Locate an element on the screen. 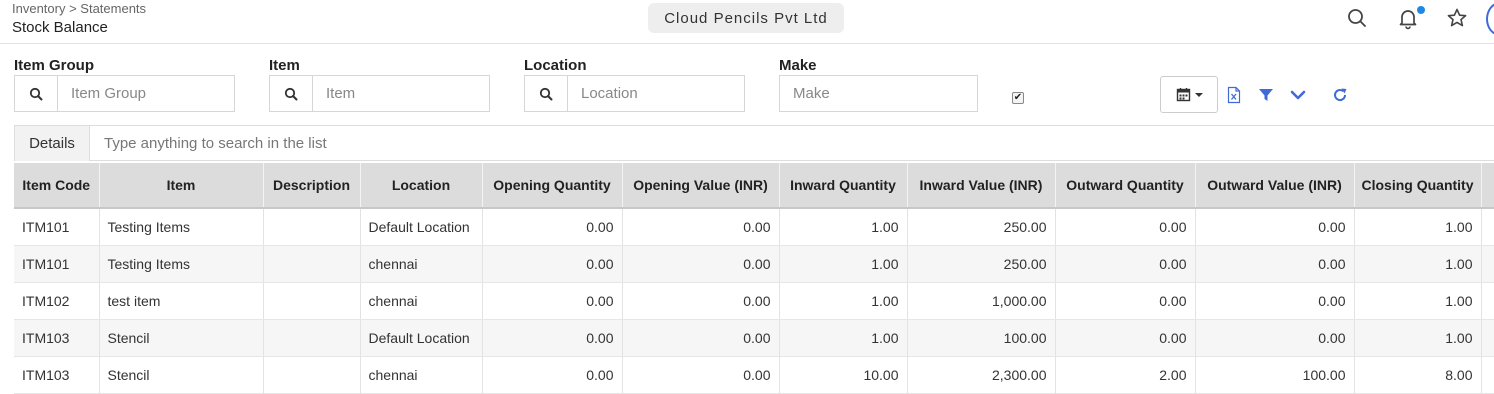 The image size is (1494, 394). item-filter is located at coordinates (379, 93).